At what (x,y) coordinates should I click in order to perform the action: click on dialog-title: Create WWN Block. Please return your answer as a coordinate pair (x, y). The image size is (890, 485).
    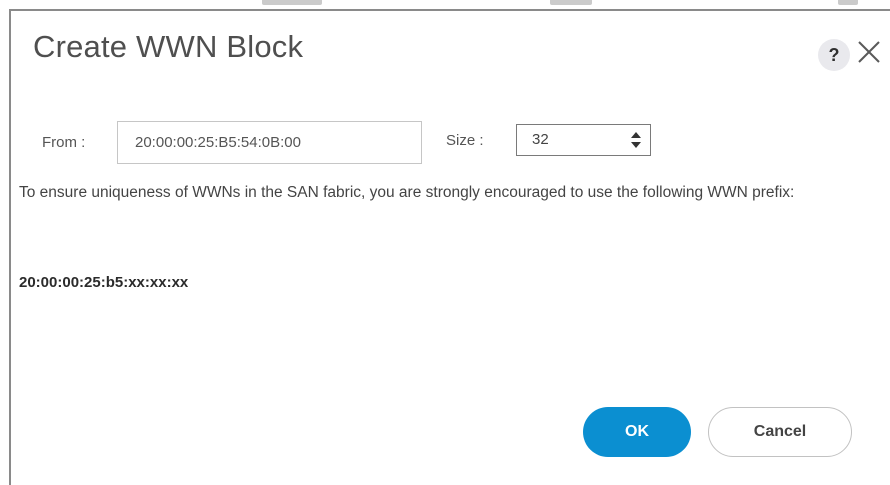
    Looking at the image, I should click on (168, 46).